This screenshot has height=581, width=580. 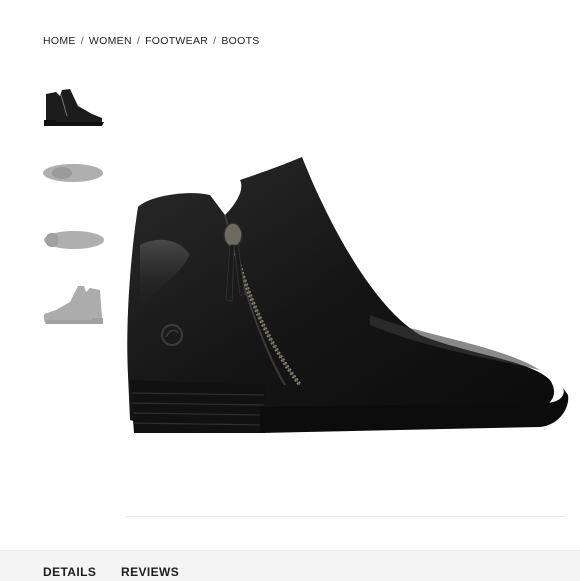 I want to click on breadcrumb-boots: BOOTS, so click(x=240, y=41).